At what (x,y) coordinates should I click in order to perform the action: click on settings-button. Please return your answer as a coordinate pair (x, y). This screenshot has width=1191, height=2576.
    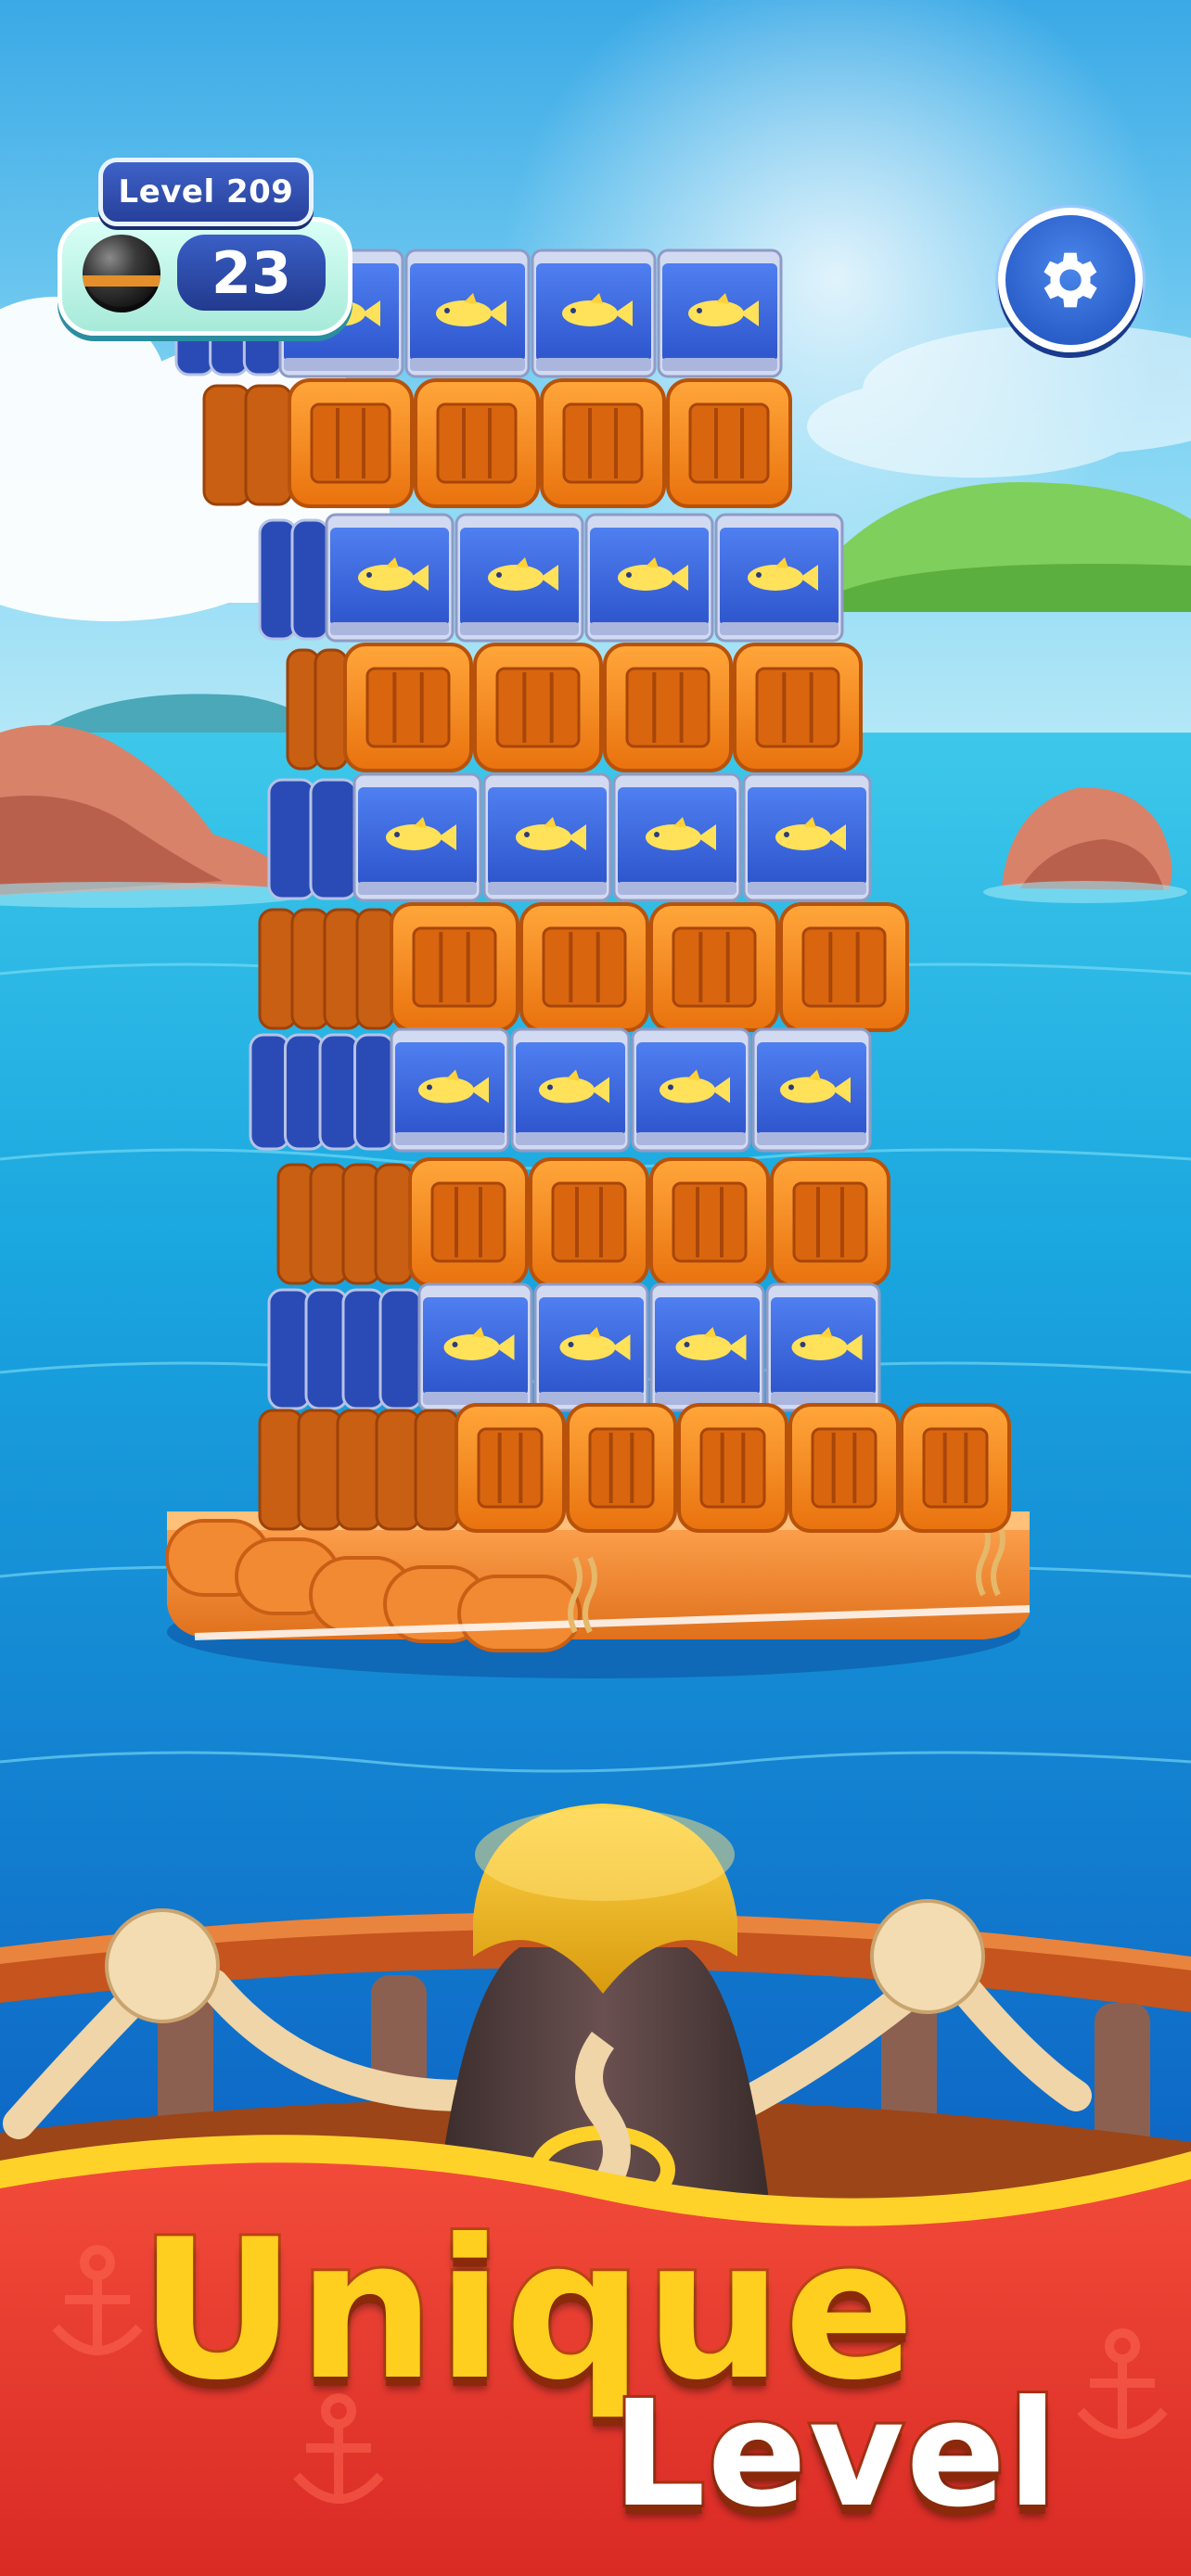
    Looking at the image, I should click on (1070, 280).